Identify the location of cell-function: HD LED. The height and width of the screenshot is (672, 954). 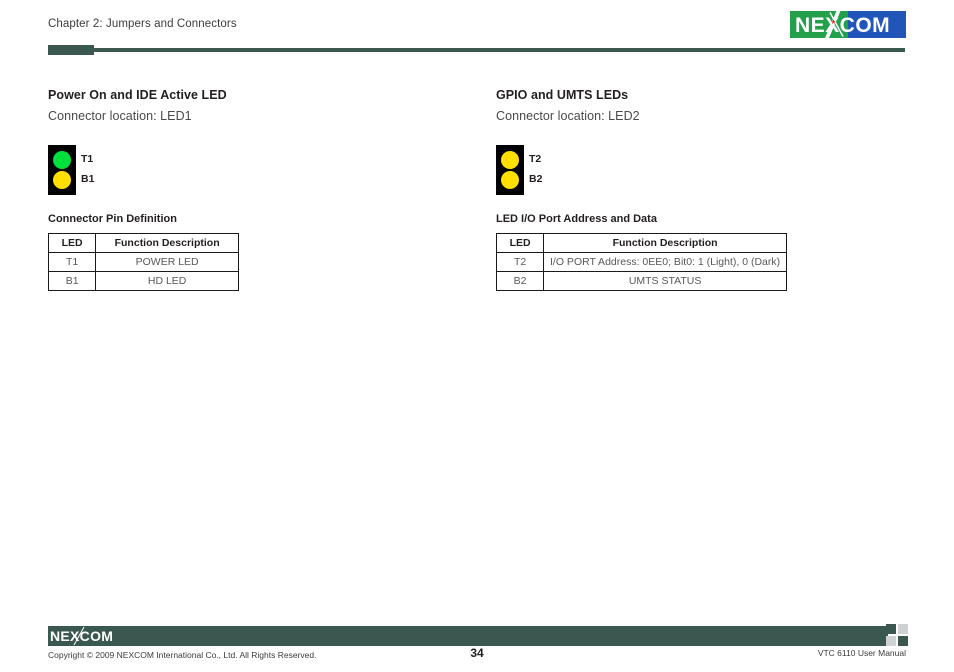
(167, 281).